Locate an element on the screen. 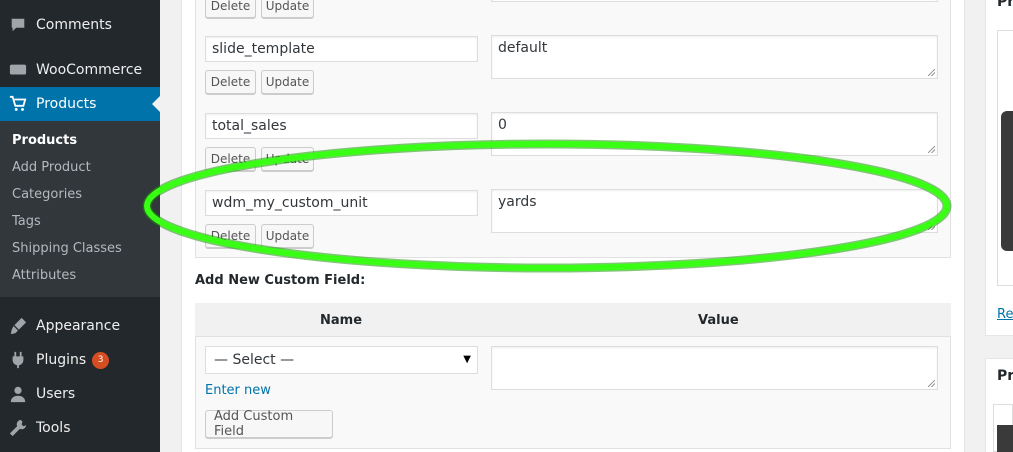 The image size is (1013, 452). add-custom-field-header is located at coordinates (573, 320).